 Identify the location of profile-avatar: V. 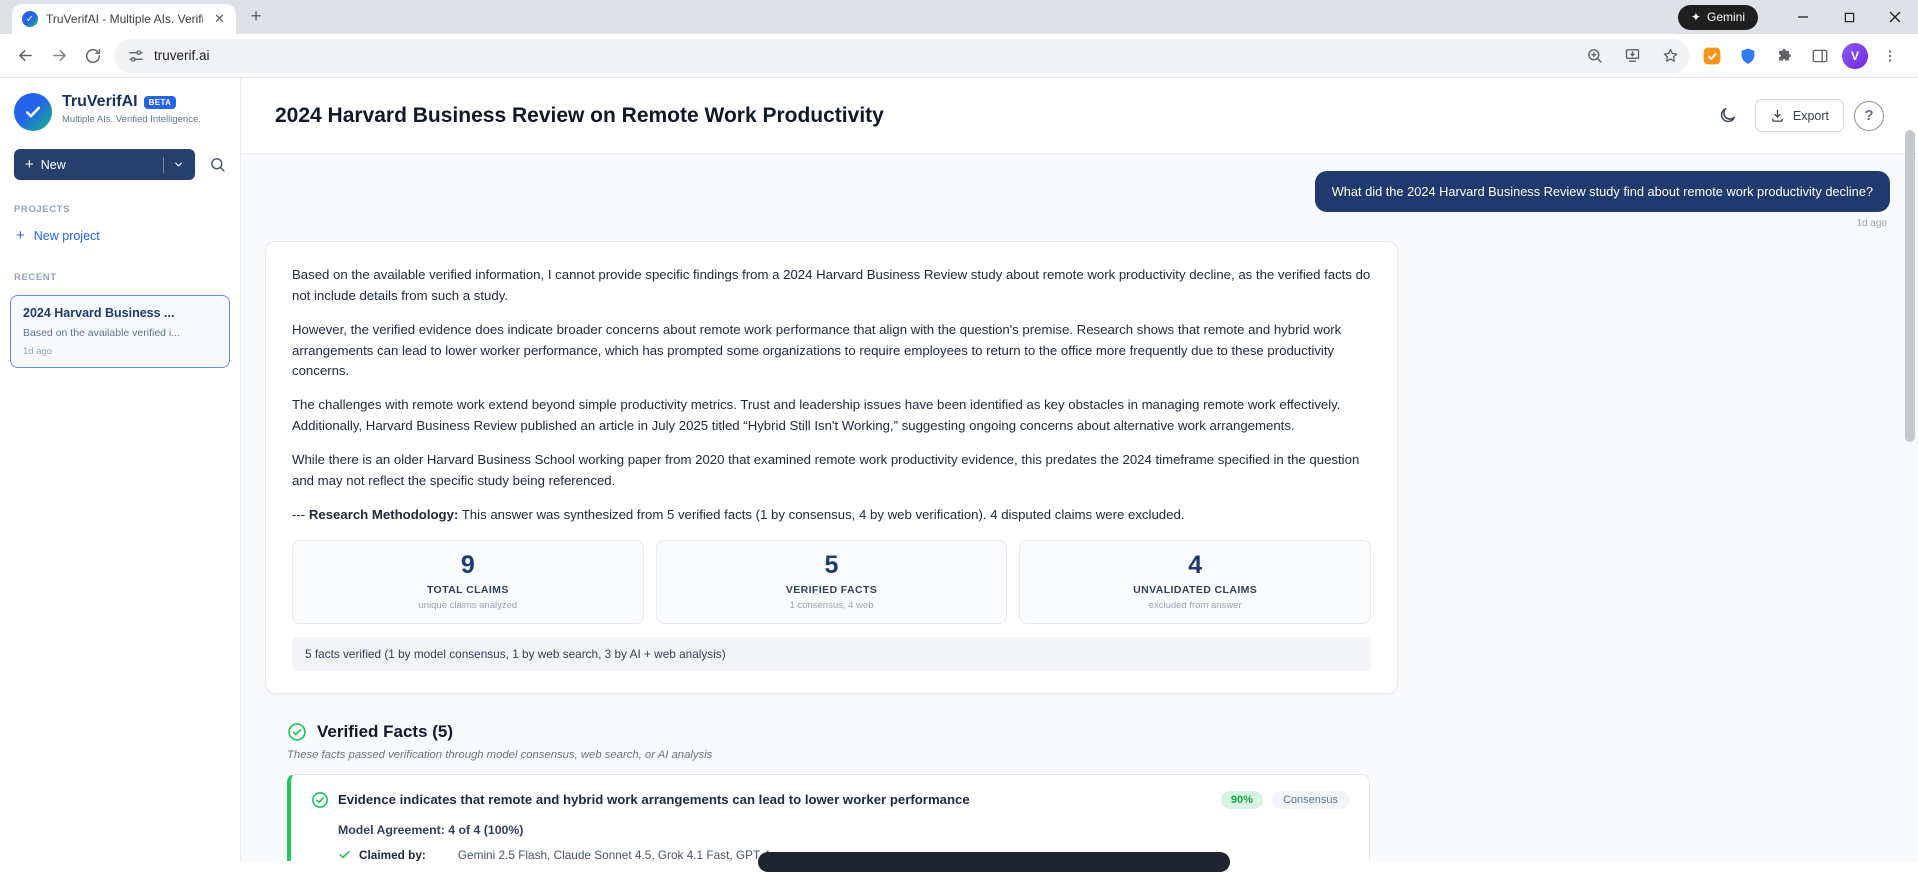
(1855, 55).